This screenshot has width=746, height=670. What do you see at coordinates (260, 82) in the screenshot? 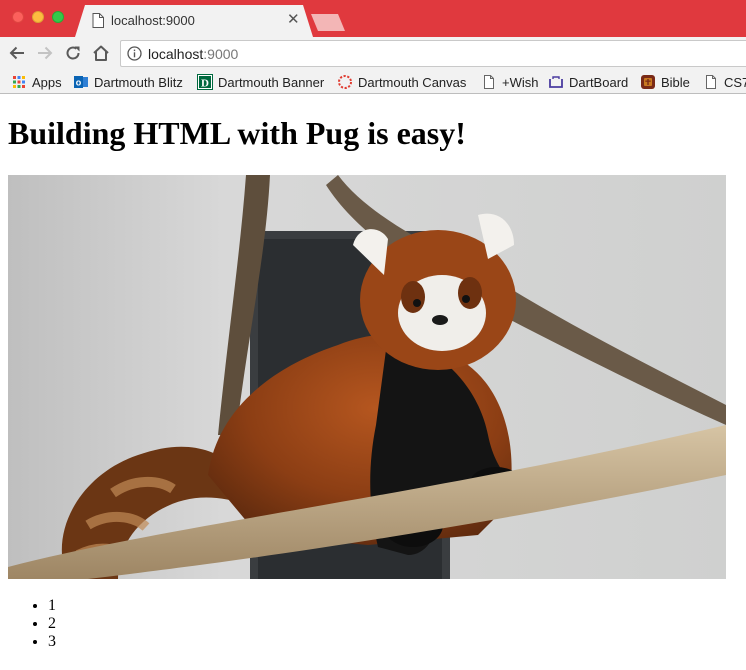
I see `bookmark-dartmouth-banner: D Dartmouth Banner` at bounding box center [260, 82].